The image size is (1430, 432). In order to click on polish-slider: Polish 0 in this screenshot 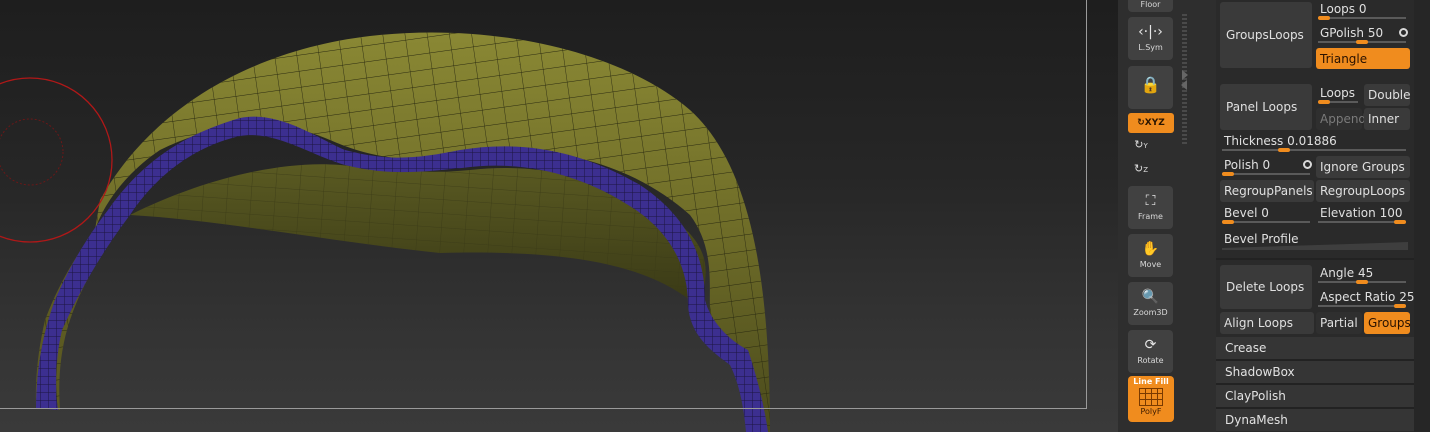, I will do `click(1267, 167)`.